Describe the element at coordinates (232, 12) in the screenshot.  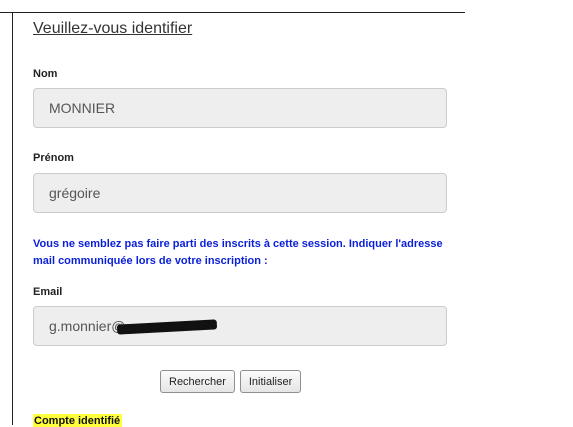
I see `top-border-line` at that location.